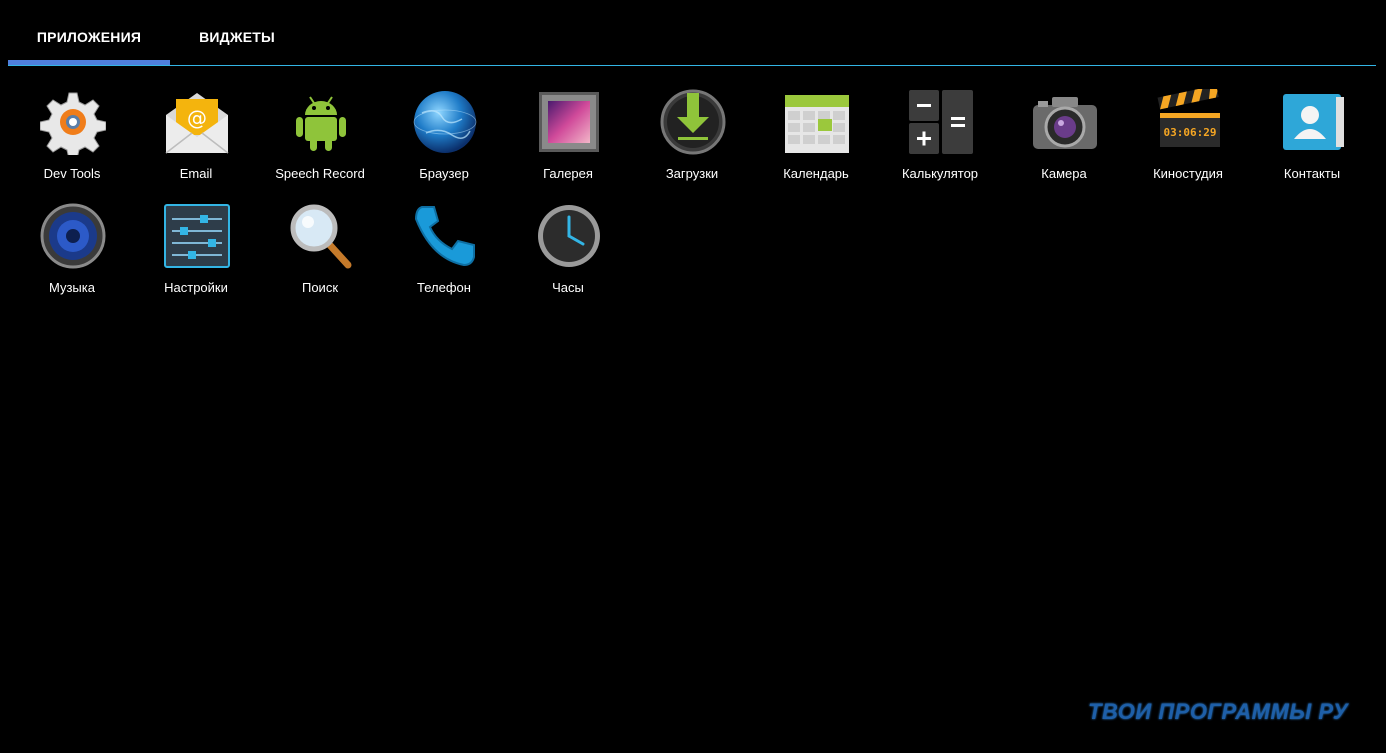  What do you see at coordinates (444, 287) in the screenshot?
I see `app-label: Телефон` at bounding box center [444, 287].